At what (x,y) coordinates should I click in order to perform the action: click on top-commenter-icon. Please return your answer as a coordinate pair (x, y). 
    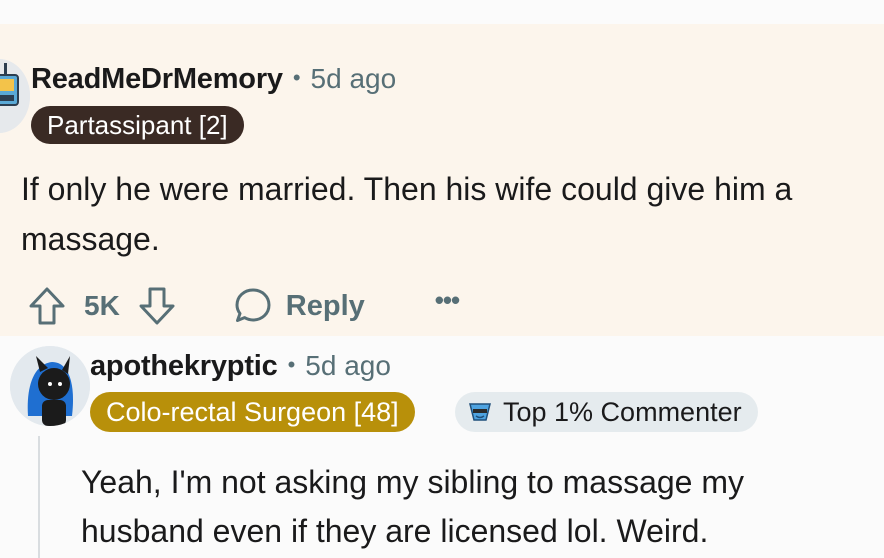
    Looking at the image, I should click on (480, 412).